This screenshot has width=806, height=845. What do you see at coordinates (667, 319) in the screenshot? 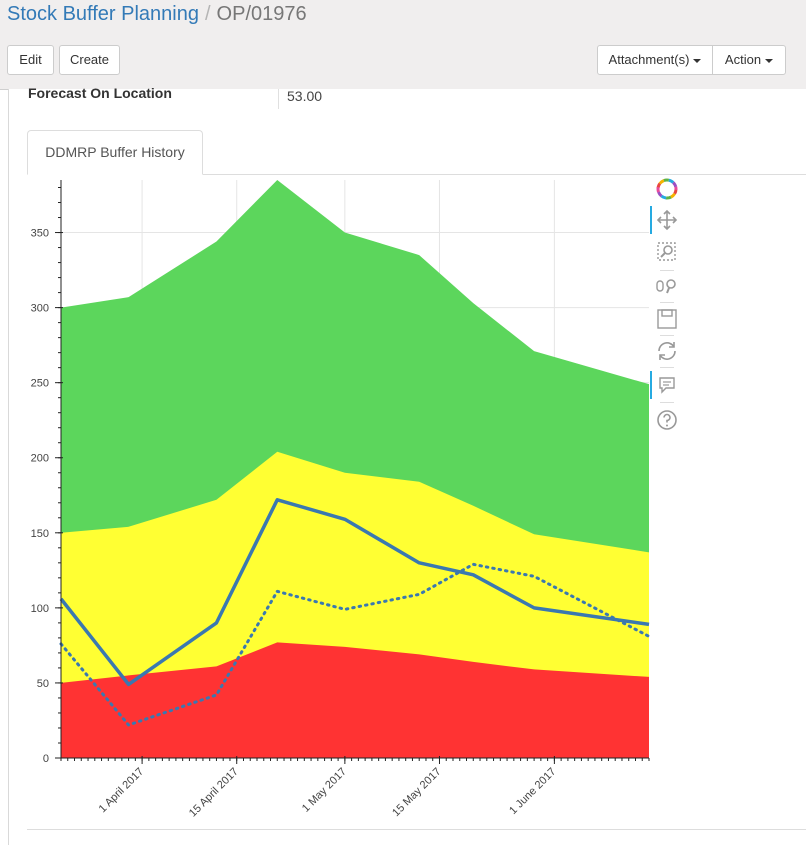
I see `save-icon` at bounding box center [667, 319].